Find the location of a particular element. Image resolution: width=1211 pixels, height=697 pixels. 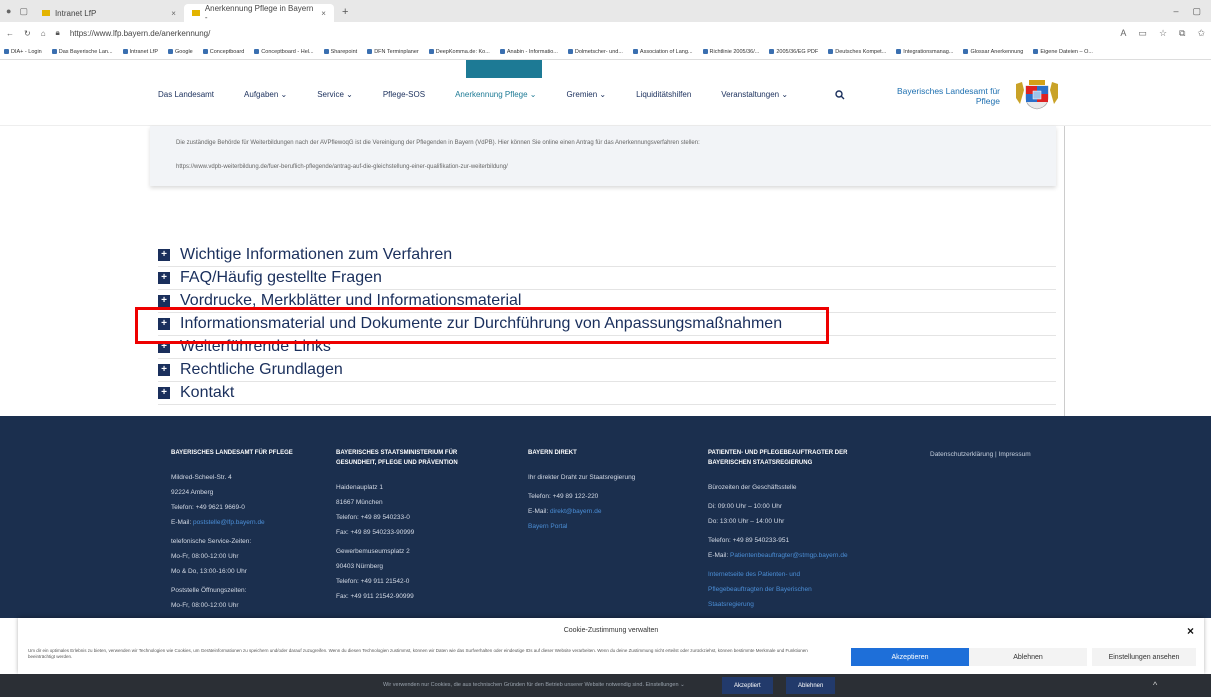

nav-item: Service ⌄ is located at coordinates (335, 94).